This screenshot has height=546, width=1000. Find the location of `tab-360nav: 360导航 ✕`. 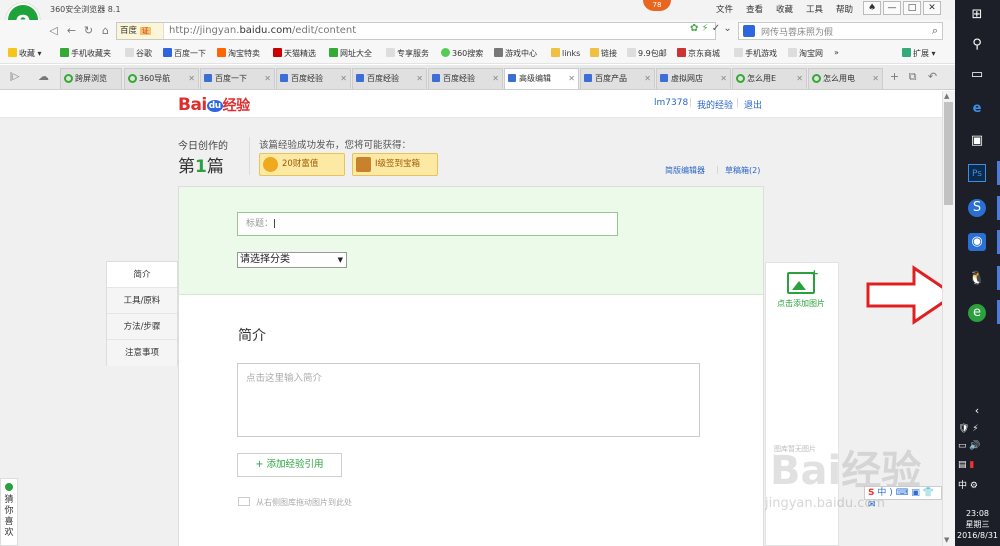

tab-360nav: 360导航 ✕ is located at coordinates (161, 78).